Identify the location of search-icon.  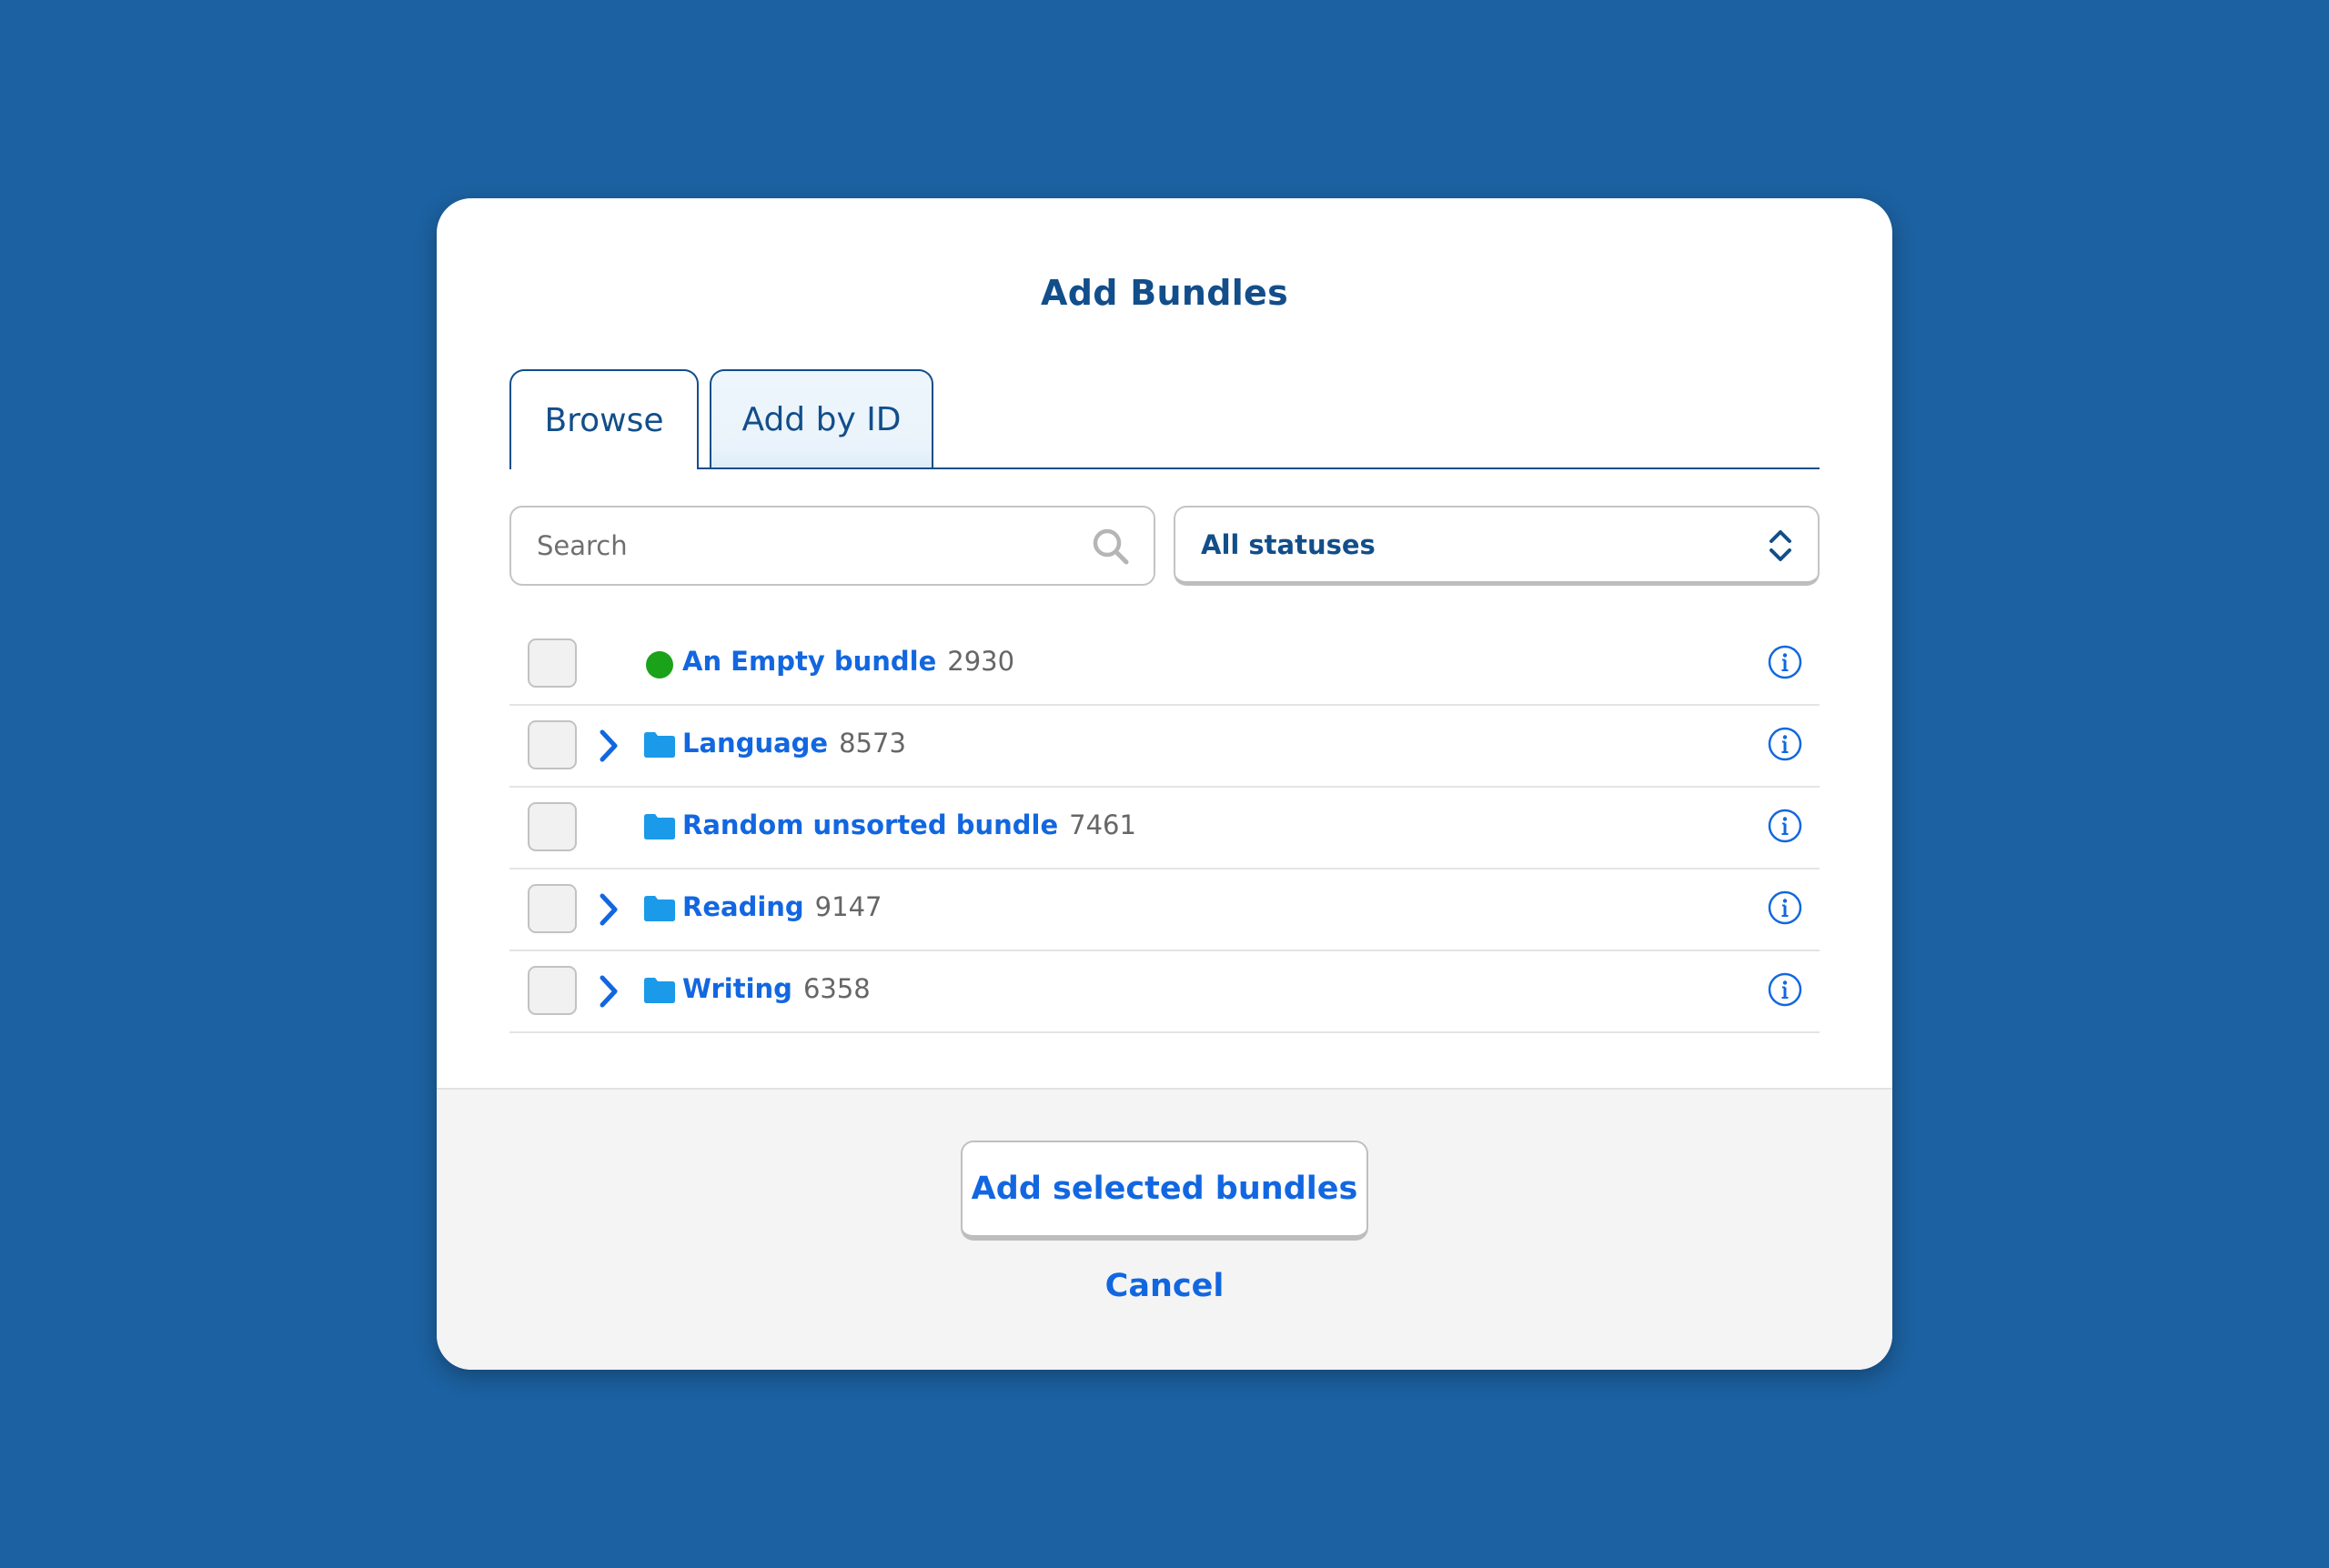
(1111, 547).